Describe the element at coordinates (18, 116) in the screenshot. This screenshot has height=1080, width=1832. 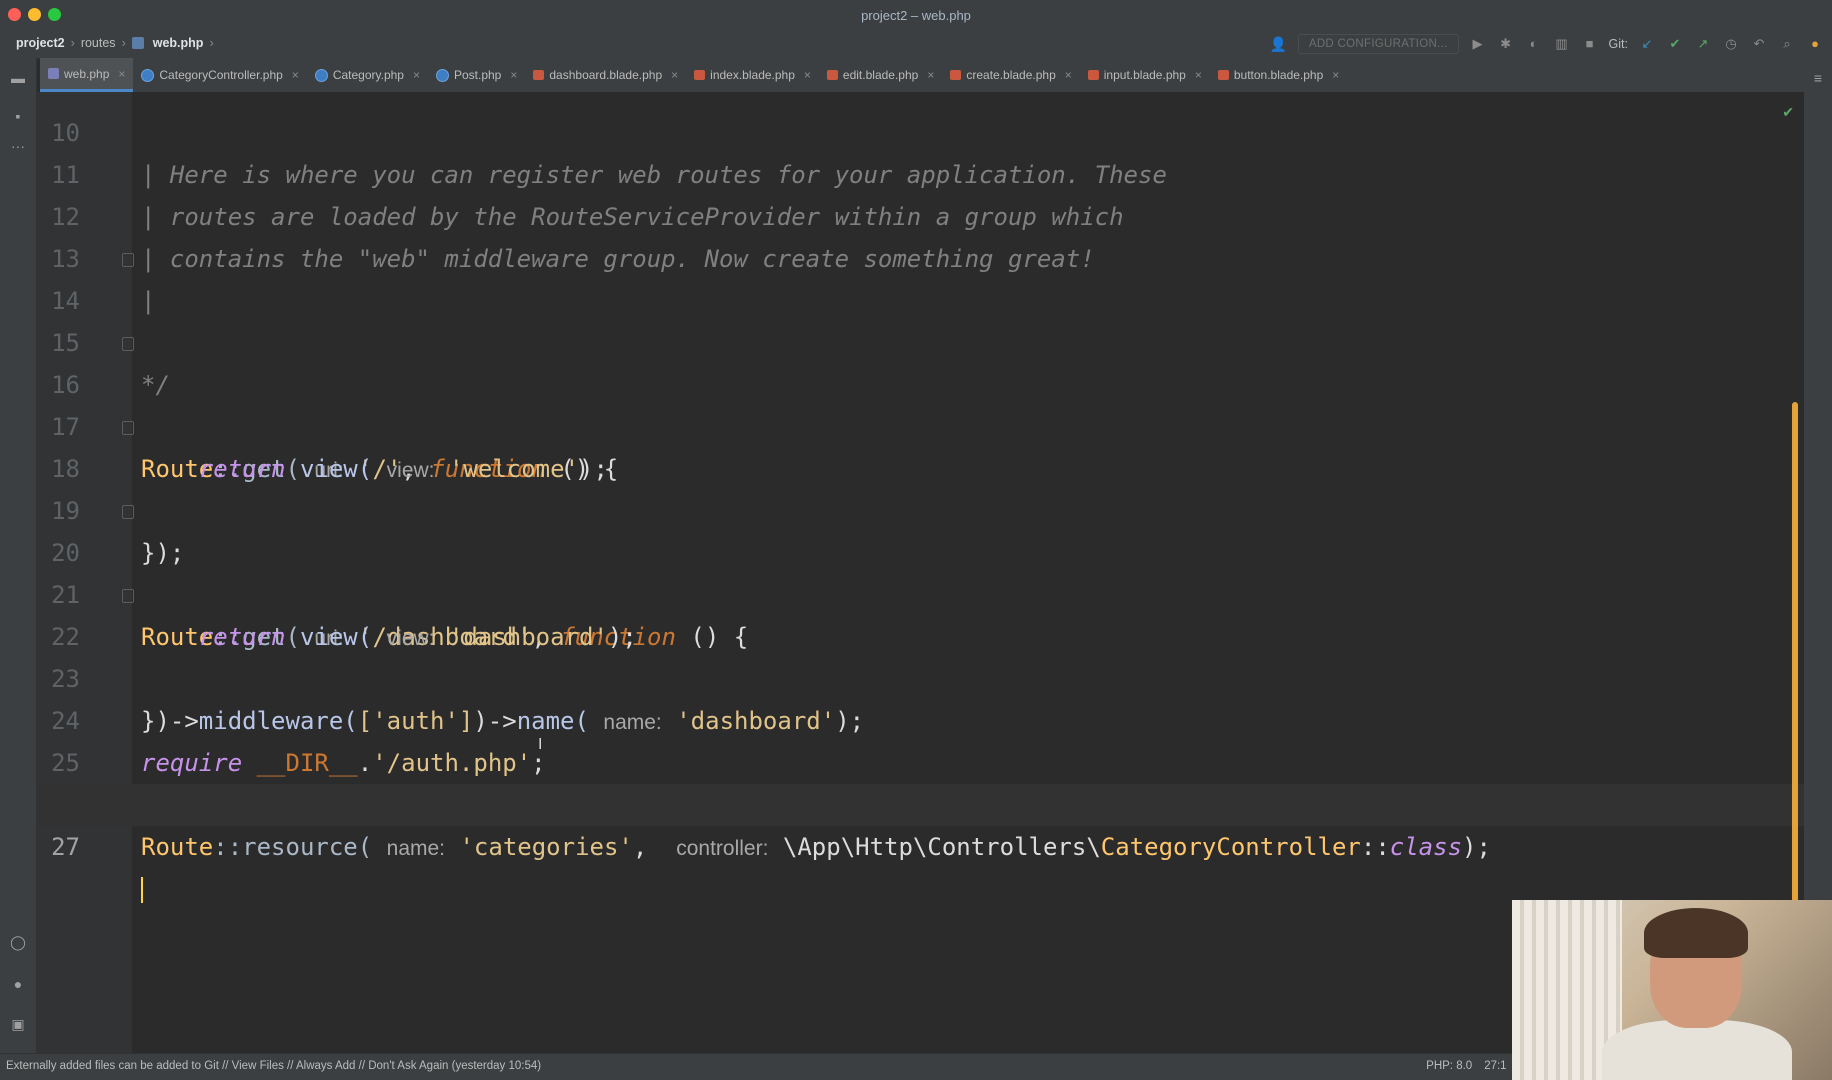
I see `structure-icon: ▪` at that location.